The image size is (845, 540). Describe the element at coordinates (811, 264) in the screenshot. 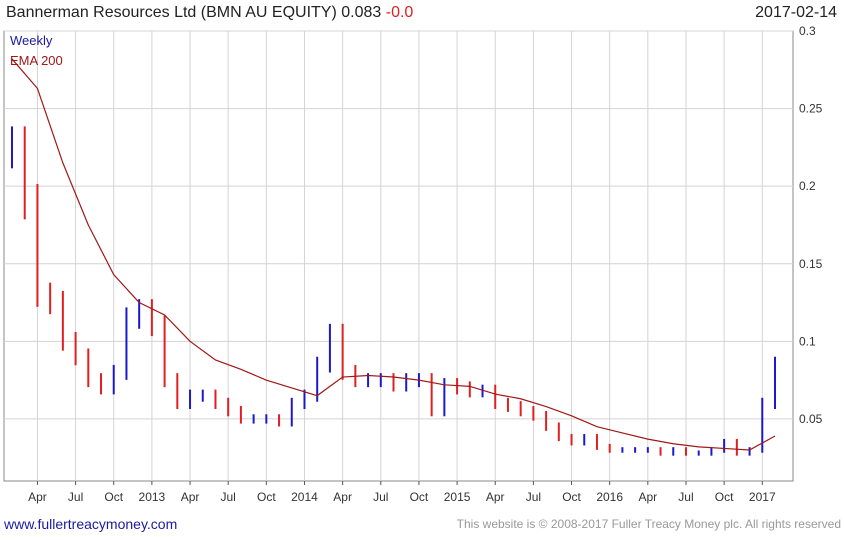

I see `y-tick-label: 0.15` at that location.